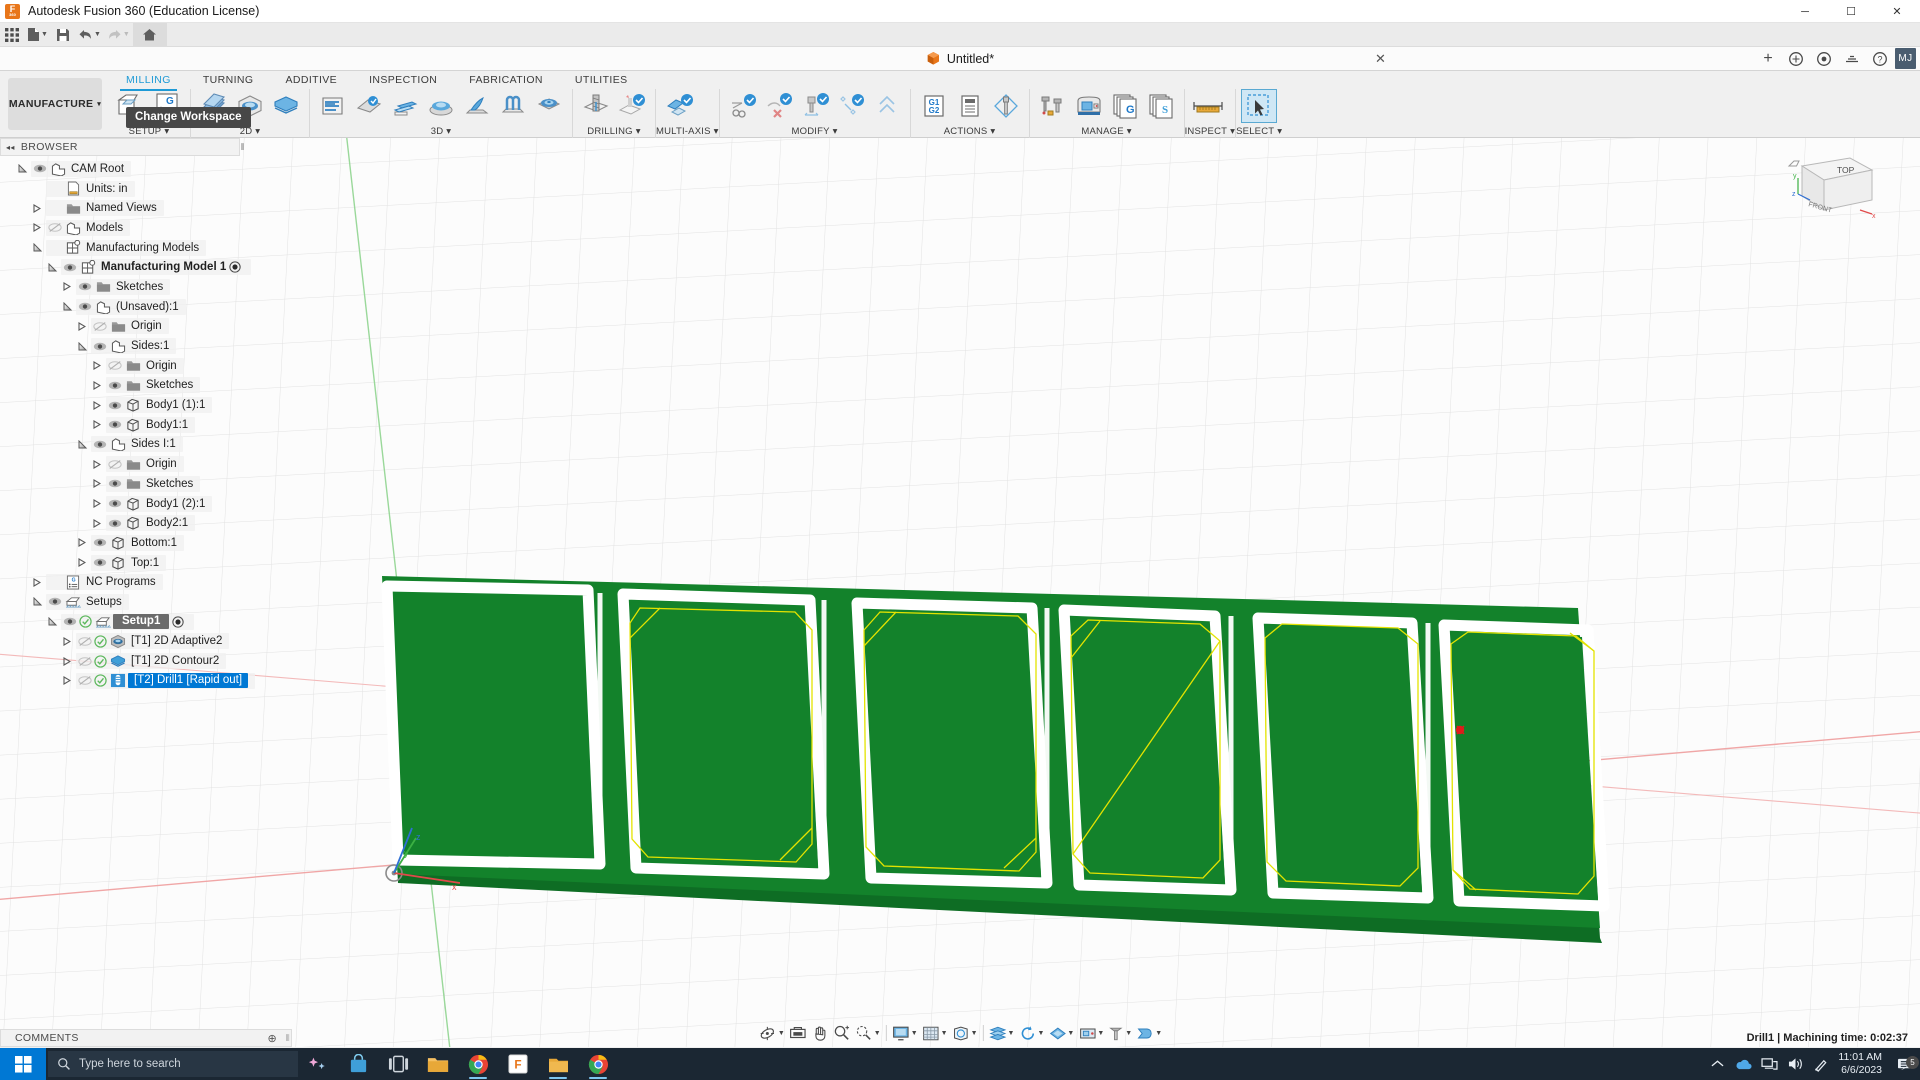  What do you see at coordinates (1851, 11) in the screenshot?
I see `maximize-button: ☐` at bounding box center [1851, 11].